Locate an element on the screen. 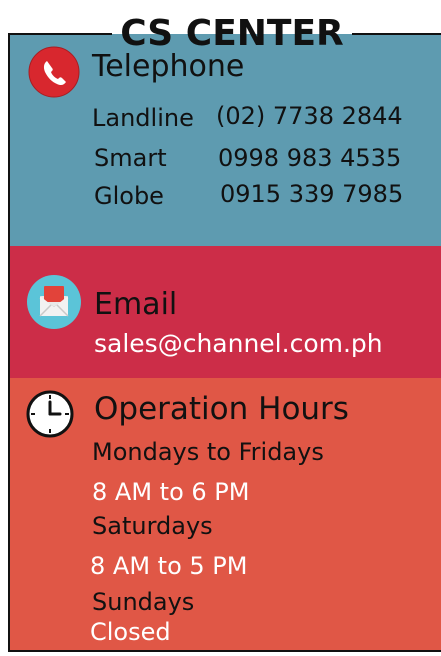 The width and height of the screenshot is (441, 656). smart-label: Smart is located at coordinates (130, 158).